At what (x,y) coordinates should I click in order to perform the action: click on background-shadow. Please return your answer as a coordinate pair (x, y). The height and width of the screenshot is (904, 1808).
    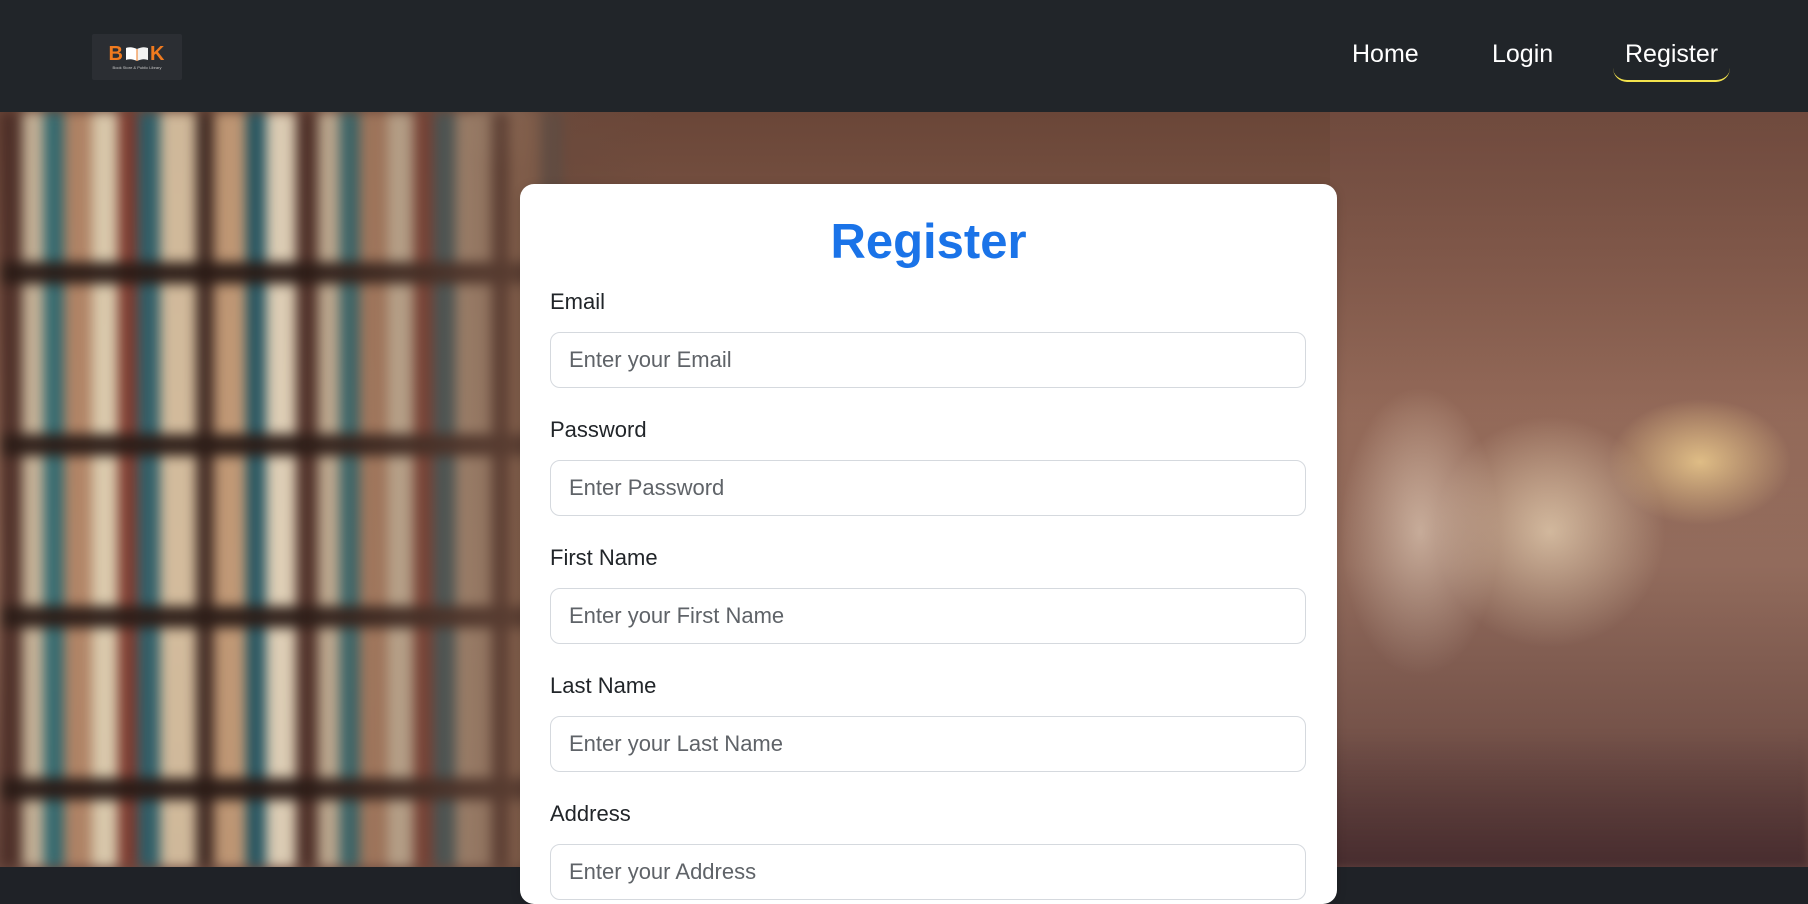
    Looking at the image, I should click on (1569, 799).